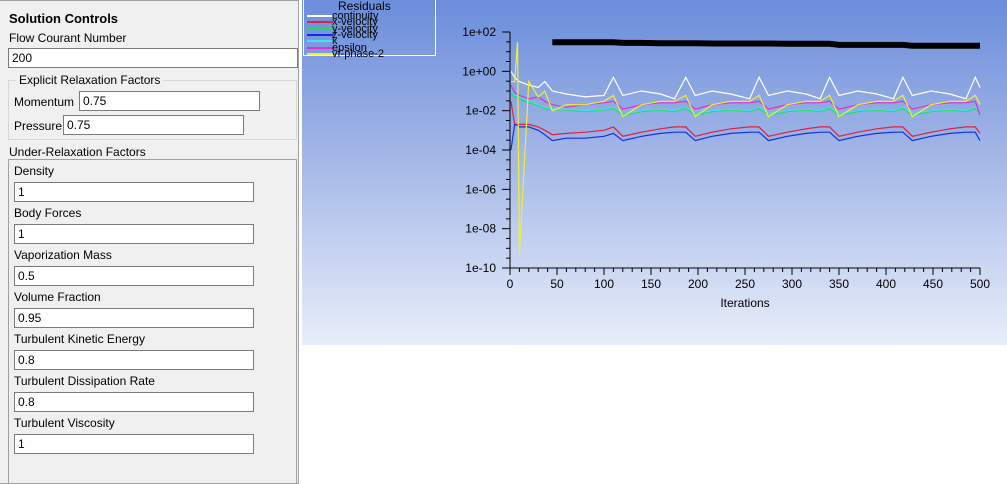 The height and width of the screenshot is (484, 1007). Describe the element at coordinates (886, 284) in the screenshot. I see `x-tick-label: 400` at that location.